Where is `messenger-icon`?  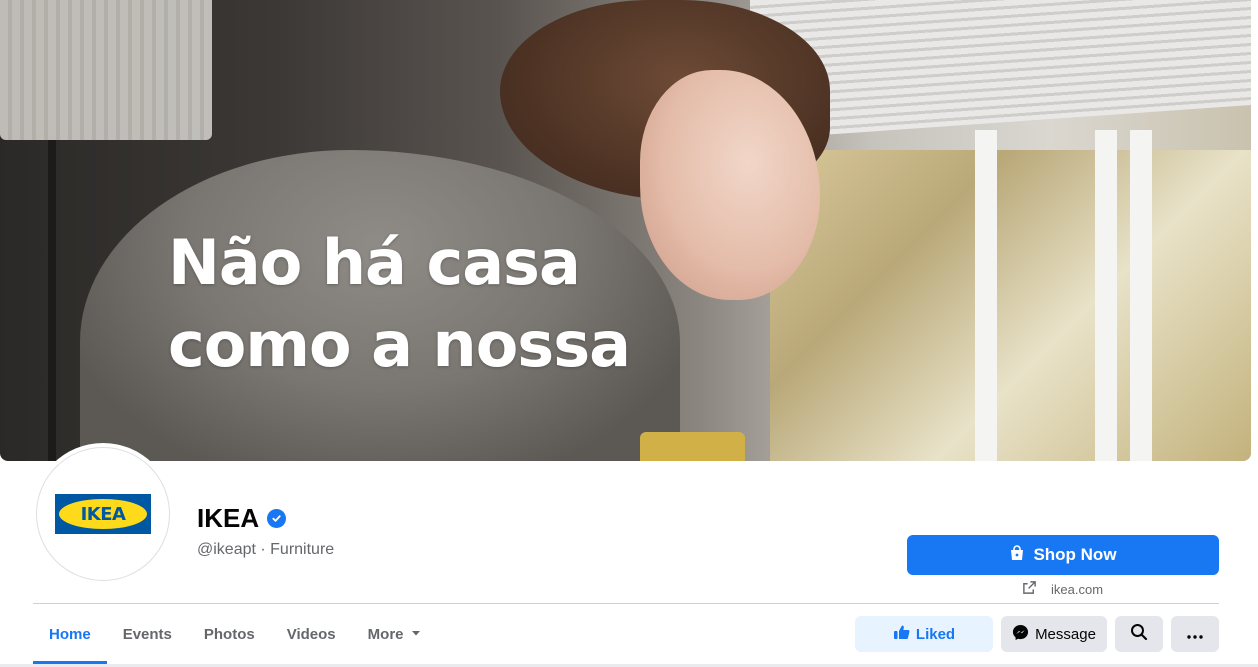
messenger-icon is located at coordinates (1020, 634).